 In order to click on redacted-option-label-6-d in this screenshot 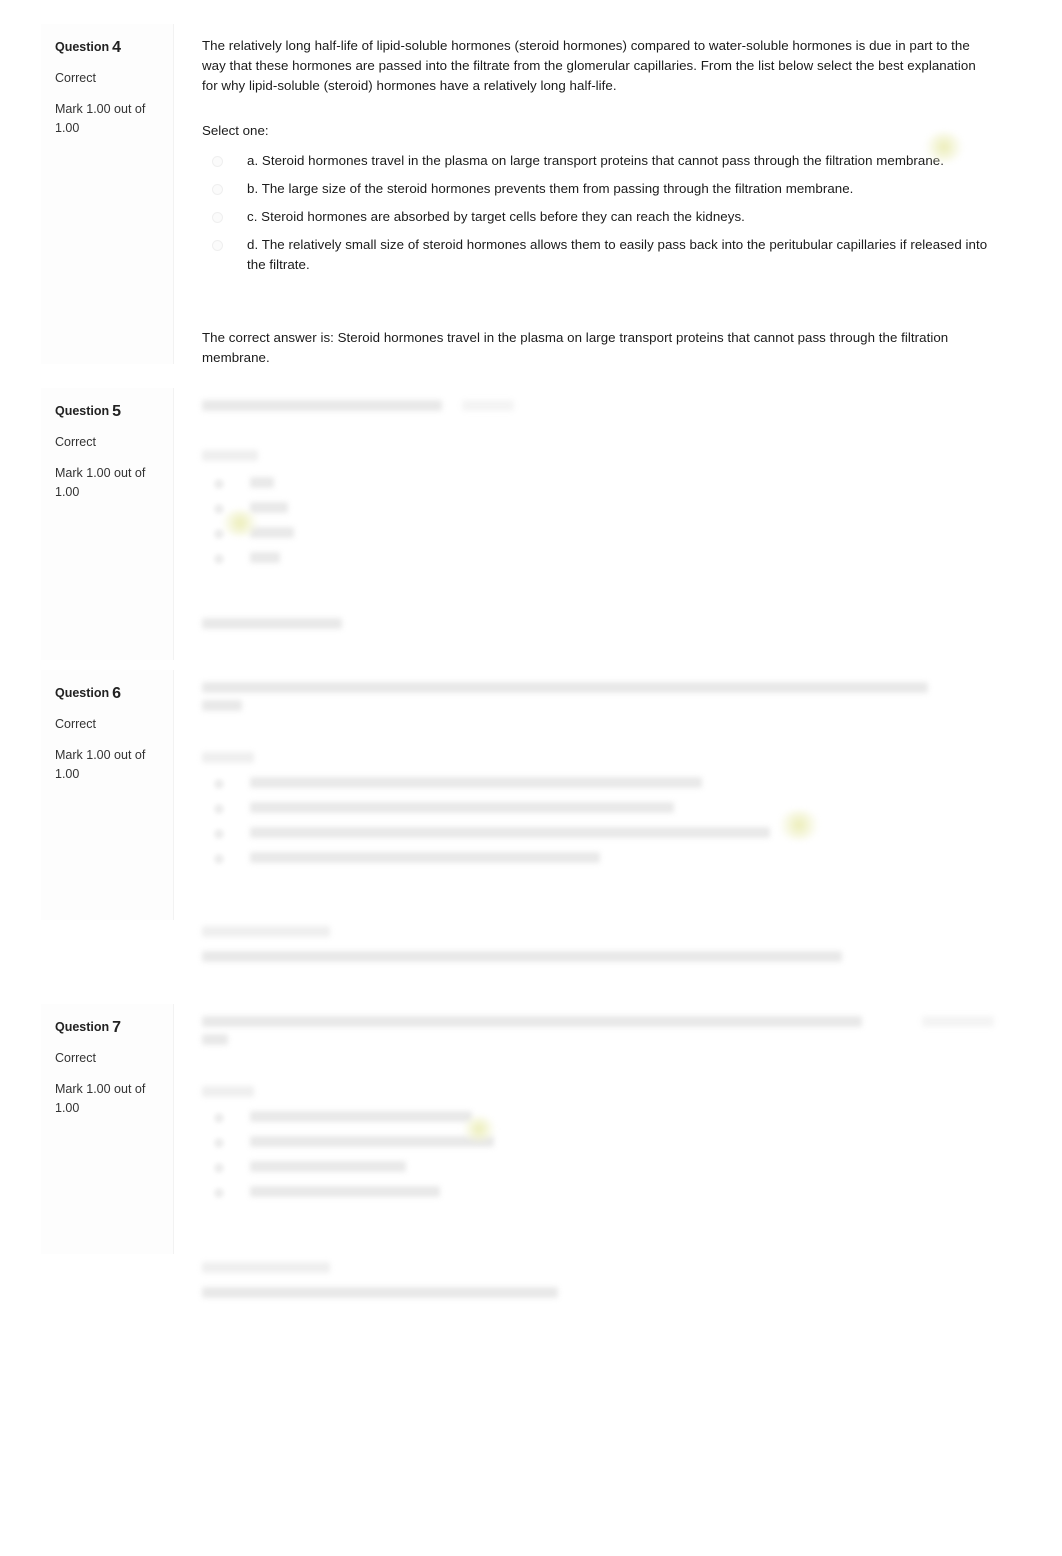, I will do `click(425, 857)`.